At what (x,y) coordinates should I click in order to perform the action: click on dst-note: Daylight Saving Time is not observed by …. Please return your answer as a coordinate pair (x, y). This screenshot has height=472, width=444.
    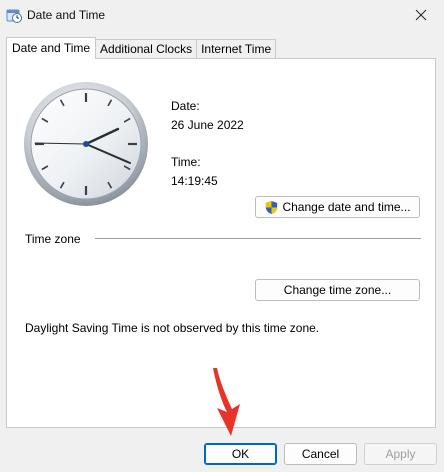
    Looking at the image, I should click on (172, 328).